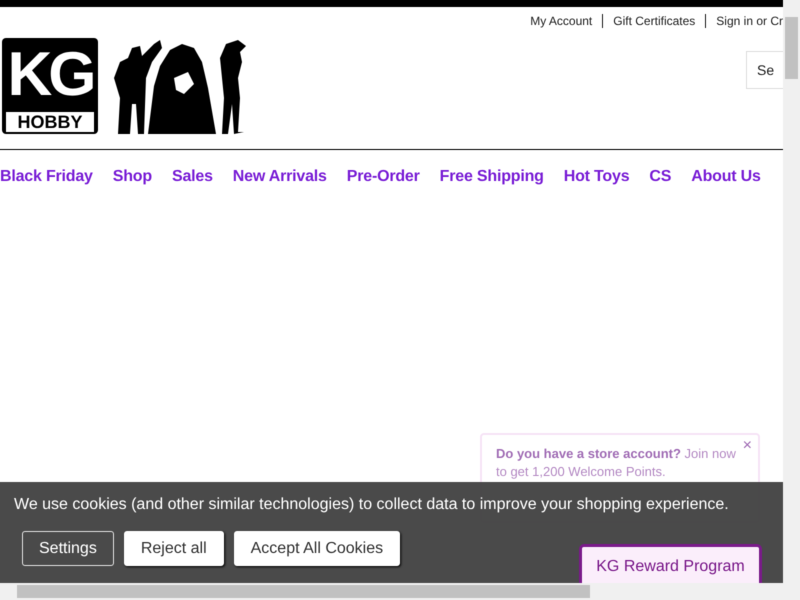 Image resolution: width=800 pixels, height=600 pixels. Describe the element at coordinates (764, 70) in the screenshot. I see `search-field: Se` at that location.